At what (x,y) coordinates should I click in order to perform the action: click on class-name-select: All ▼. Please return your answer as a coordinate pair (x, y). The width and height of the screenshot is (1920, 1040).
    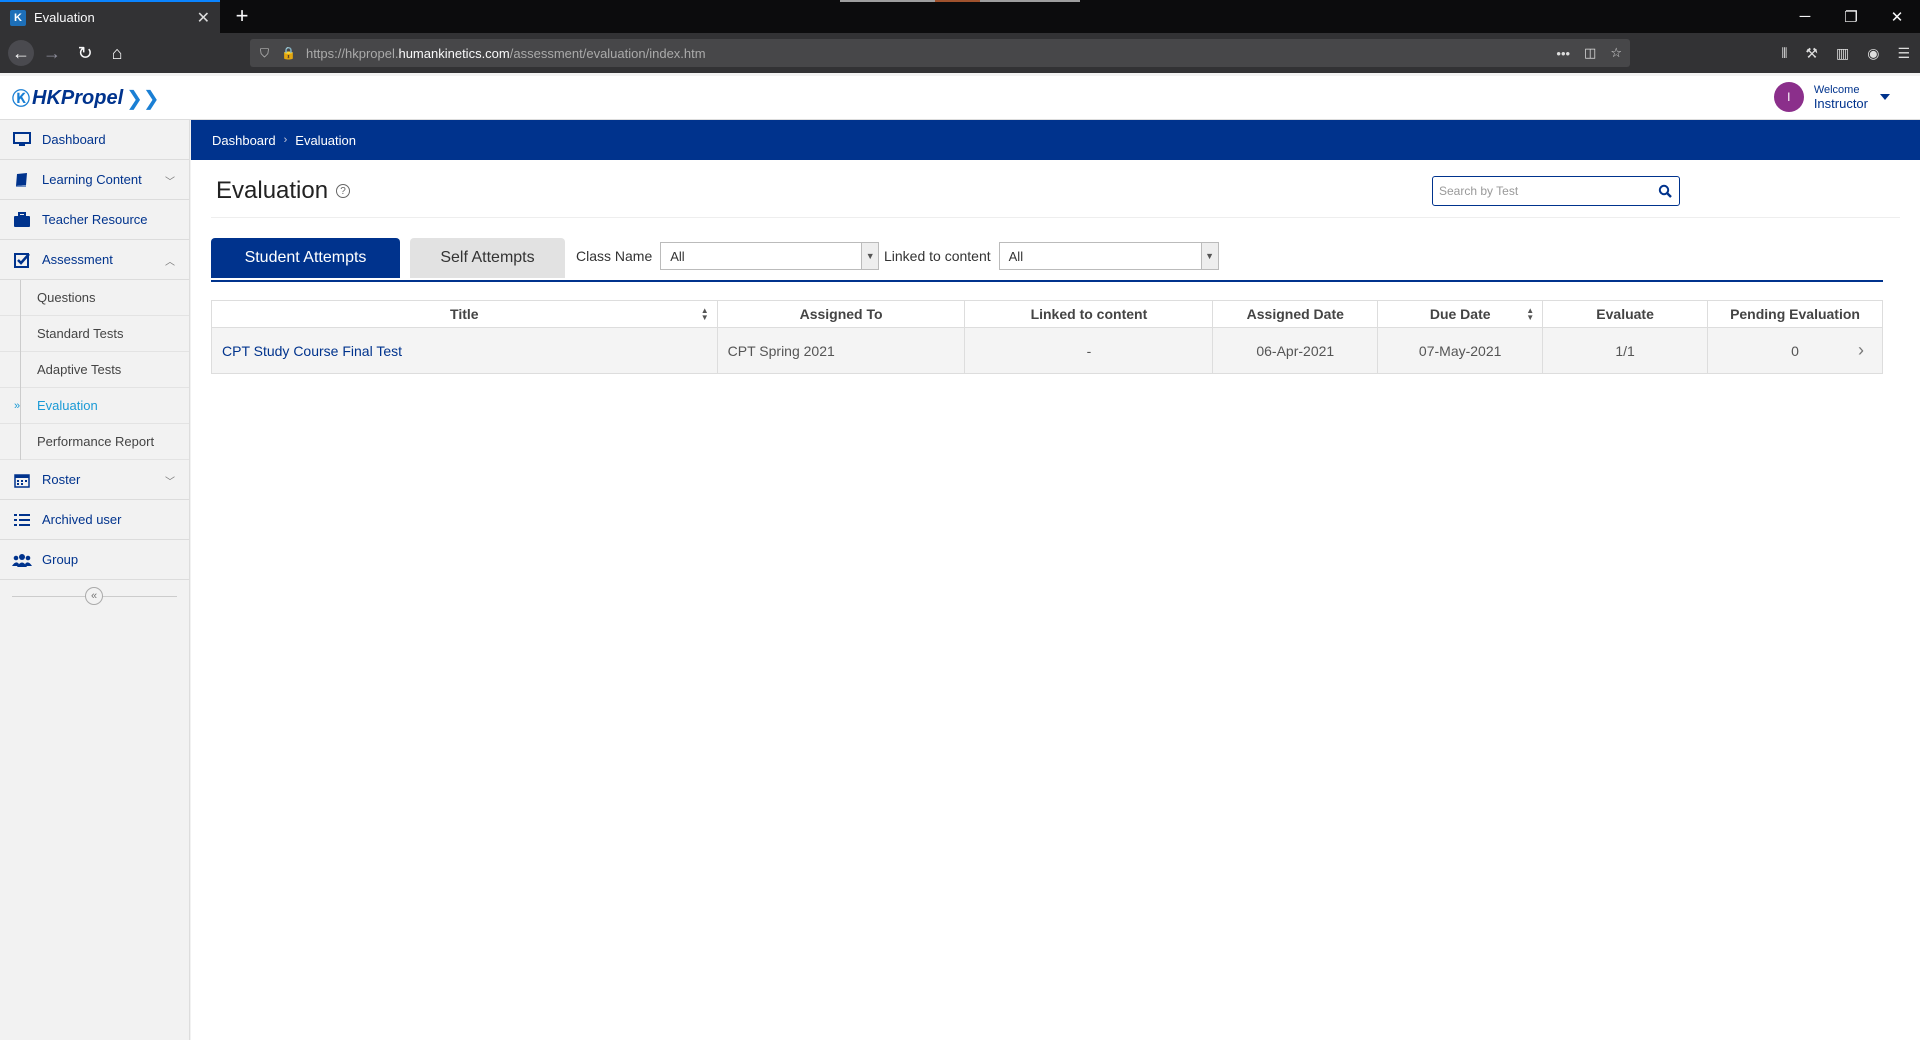
    Looking at the image, I should click on (770, 256).